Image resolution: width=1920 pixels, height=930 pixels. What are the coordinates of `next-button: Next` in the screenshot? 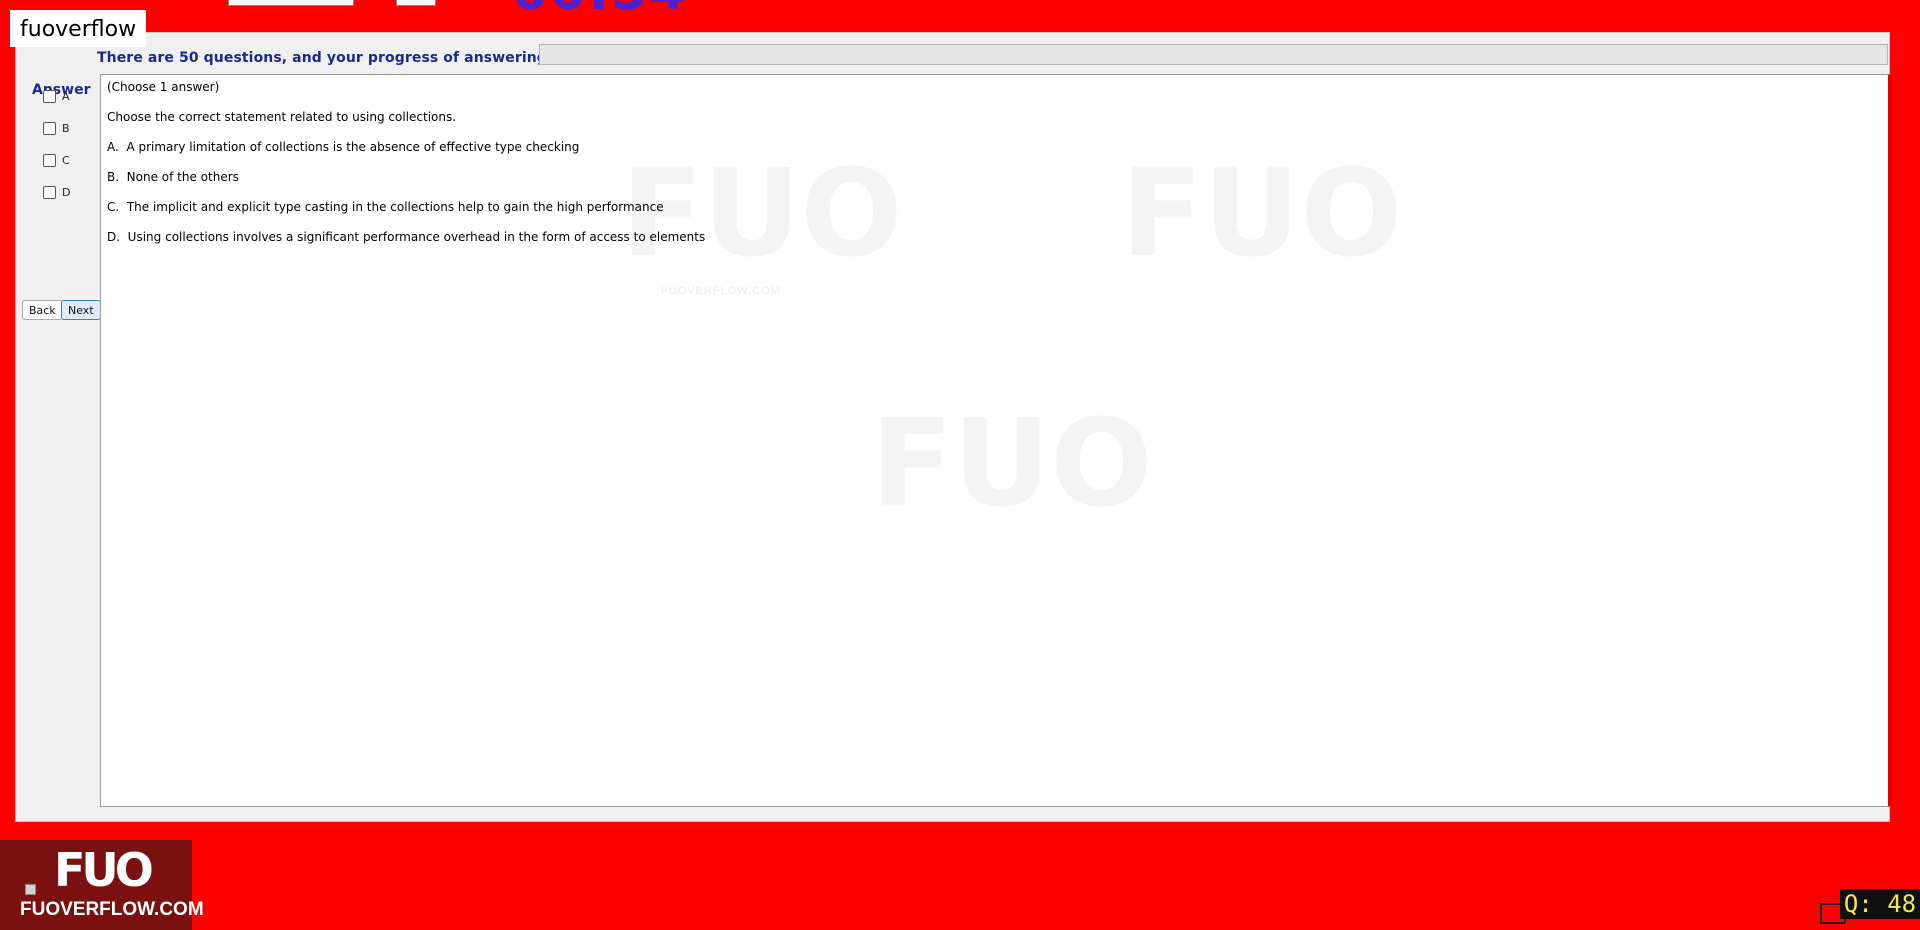 It's located at (81, 310).